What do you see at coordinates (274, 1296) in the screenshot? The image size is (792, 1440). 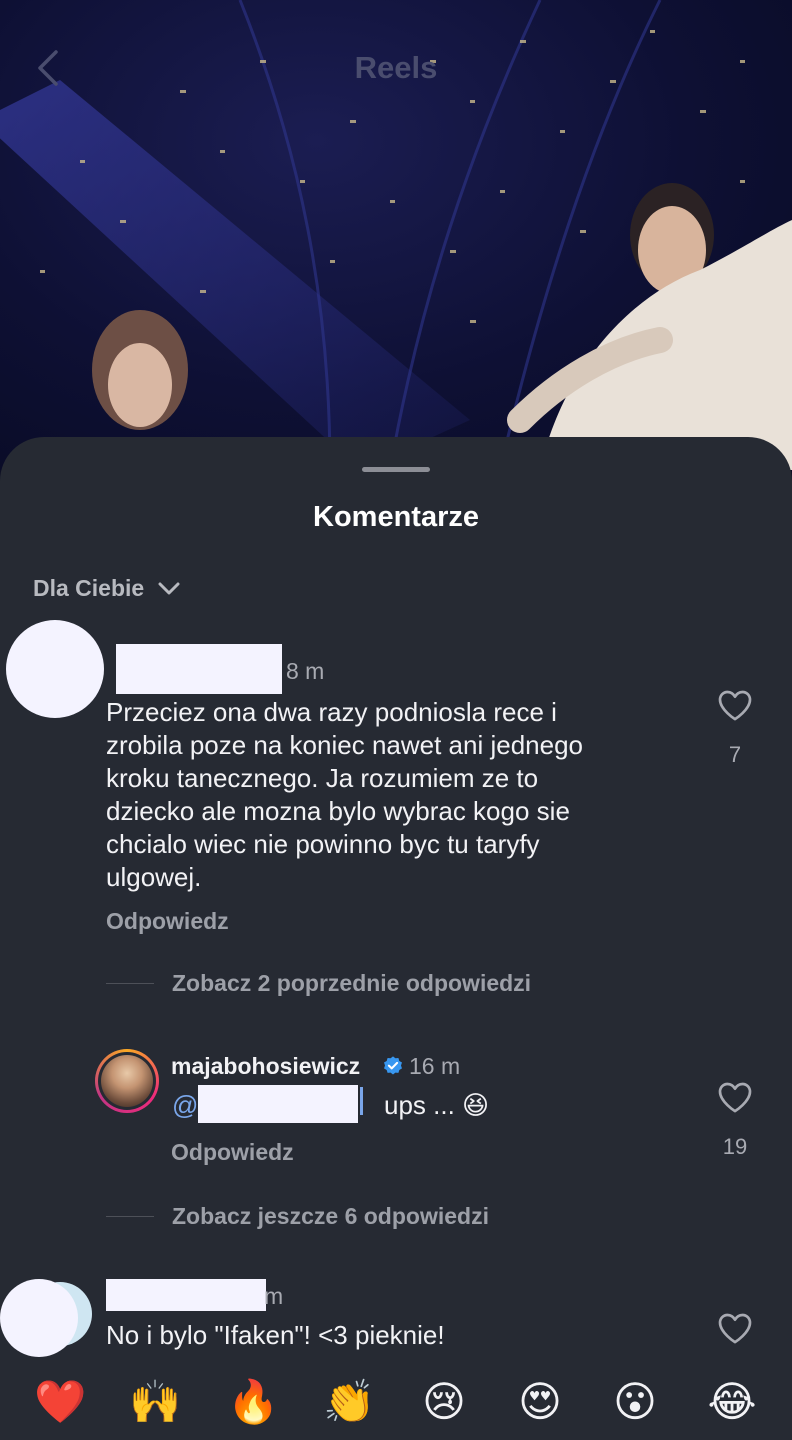 I see `comment-timestamp: m` at bounding box center [274, 1296].